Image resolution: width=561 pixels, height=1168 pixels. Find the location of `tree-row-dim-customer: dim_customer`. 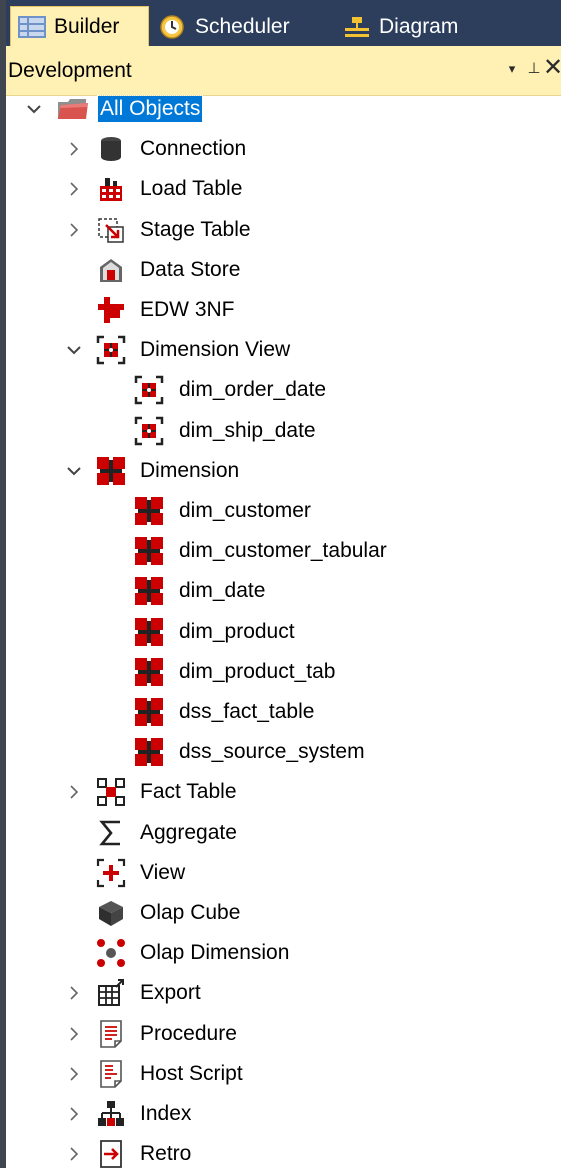

tree-row-dim-customer: dim_customer is located at coordinates (280, 511).